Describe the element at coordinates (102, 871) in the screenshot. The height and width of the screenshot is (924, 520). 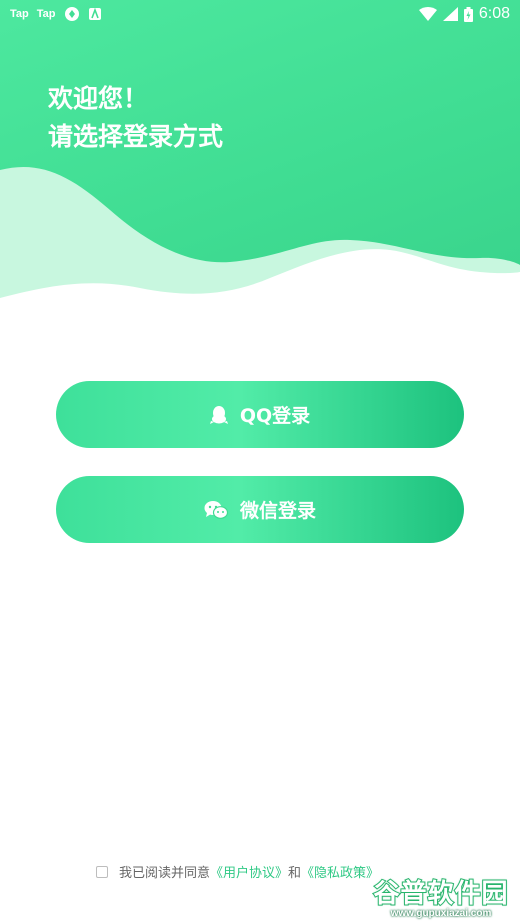
I see `agreement-checkbox` at that location.